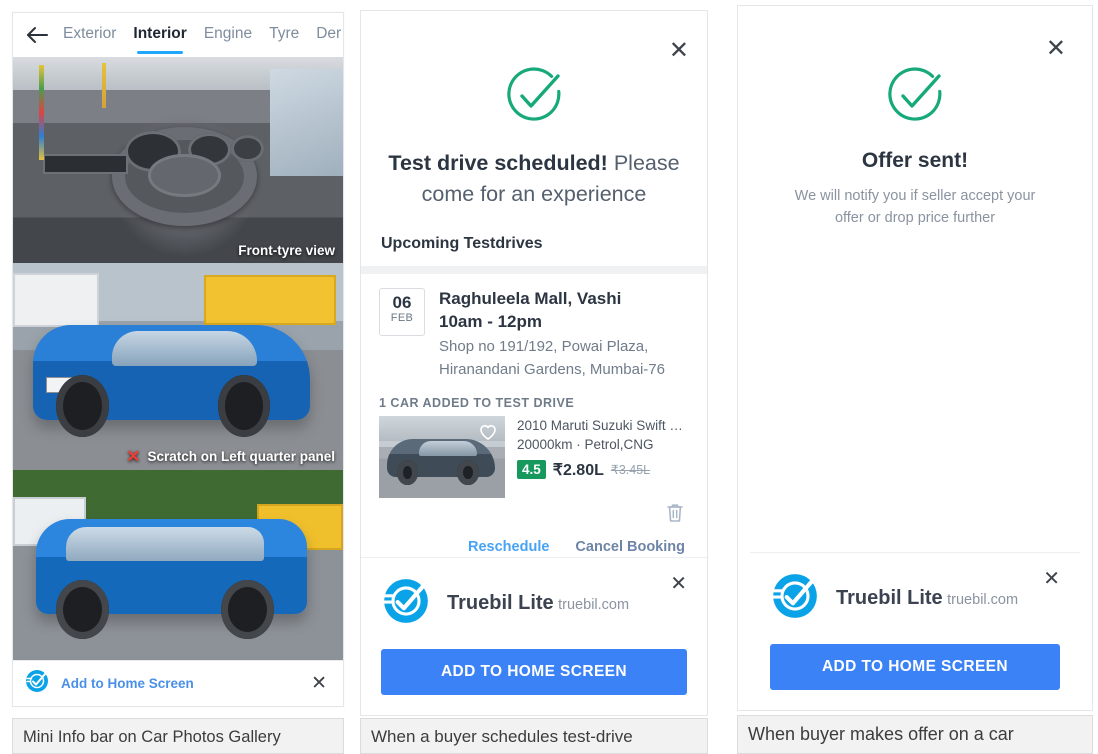  I want to click on cars-added-label: 1 CAR ADDED TO TEST DRIVE, so click(477, 402).